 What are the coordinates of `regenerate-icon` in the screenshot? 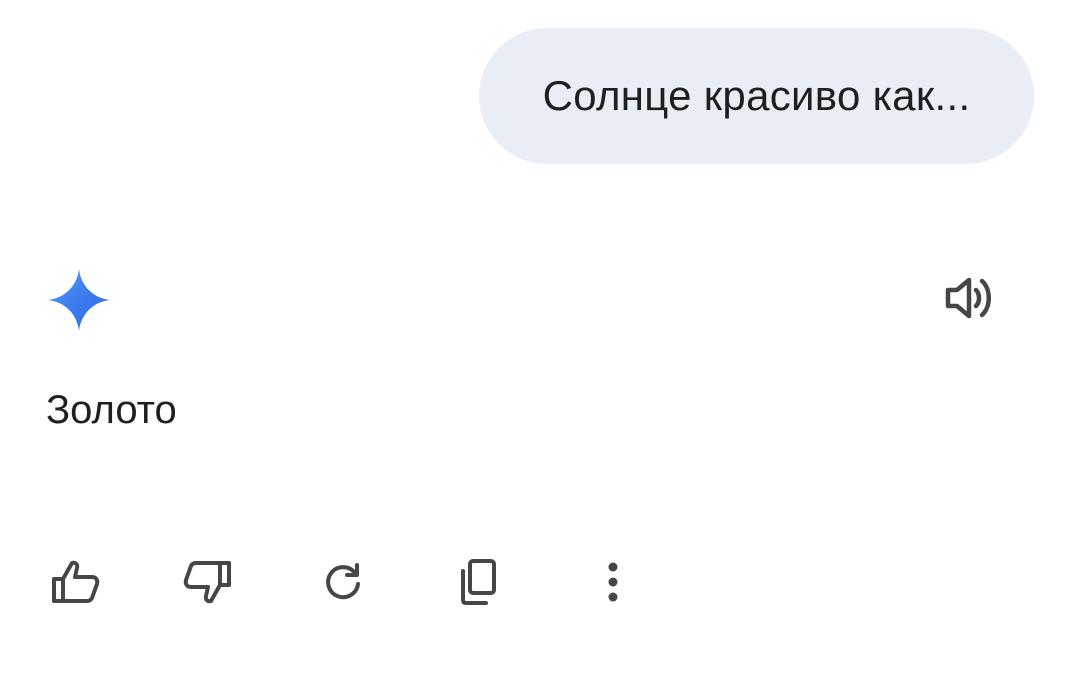 It's located at (343, 582).